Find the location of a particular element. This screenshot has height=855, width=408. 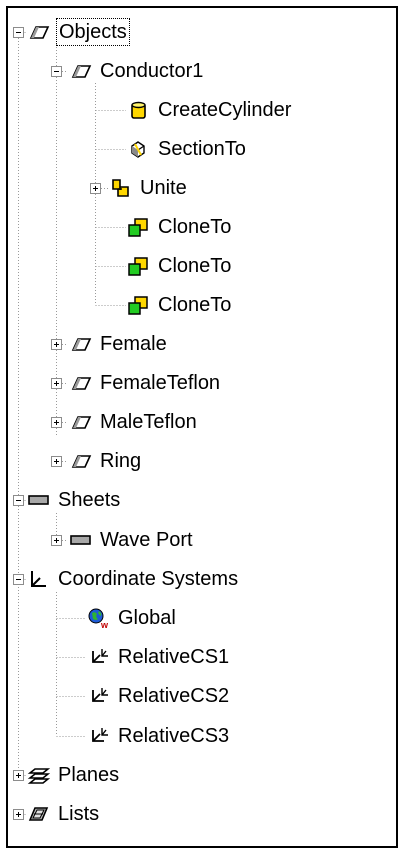

ring-expand-toggle is located at coordinates (56, 461).